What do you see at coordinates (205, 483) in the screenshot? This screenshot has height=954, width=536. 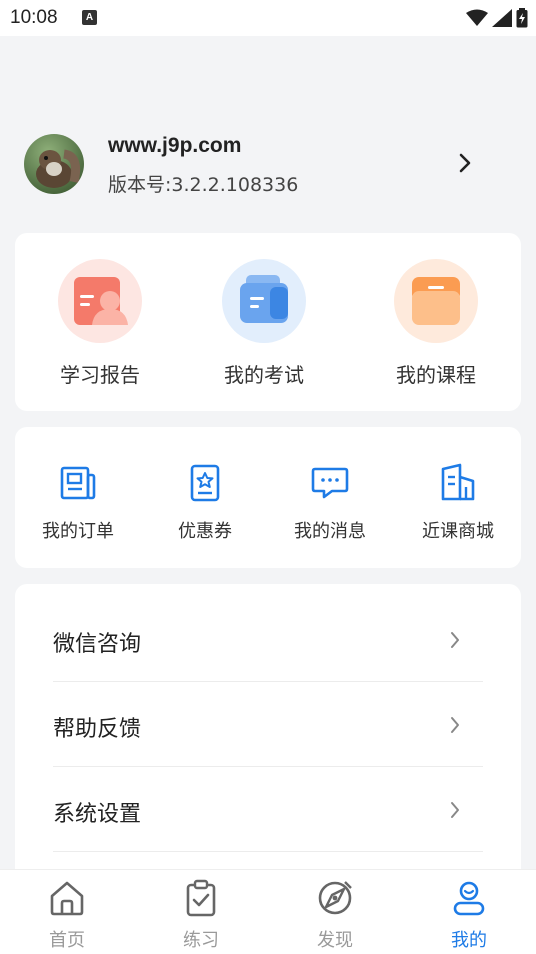 I see `coupon-icon` at bounding box center [205, 483].